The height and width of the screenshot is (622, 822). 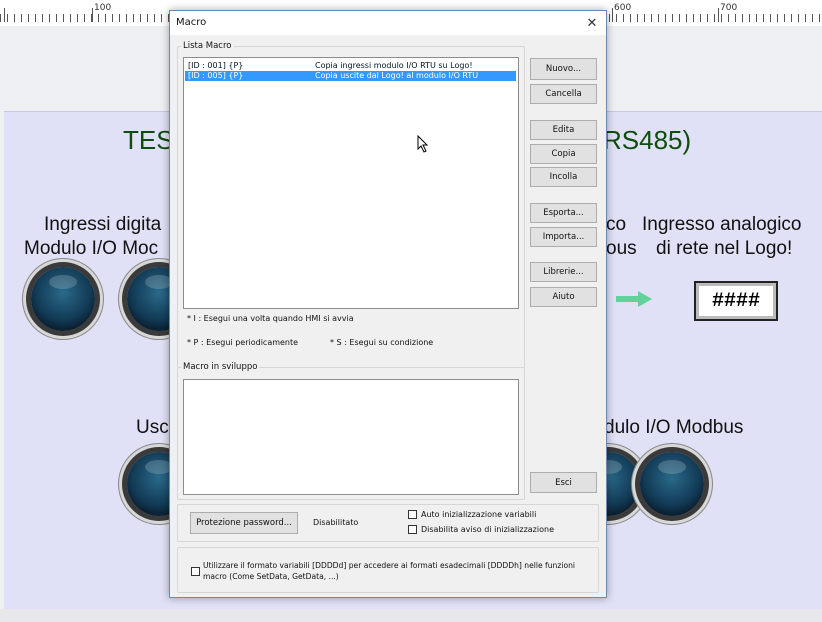 I want to click on close-icon: ✕, so click(x=592, y=23).